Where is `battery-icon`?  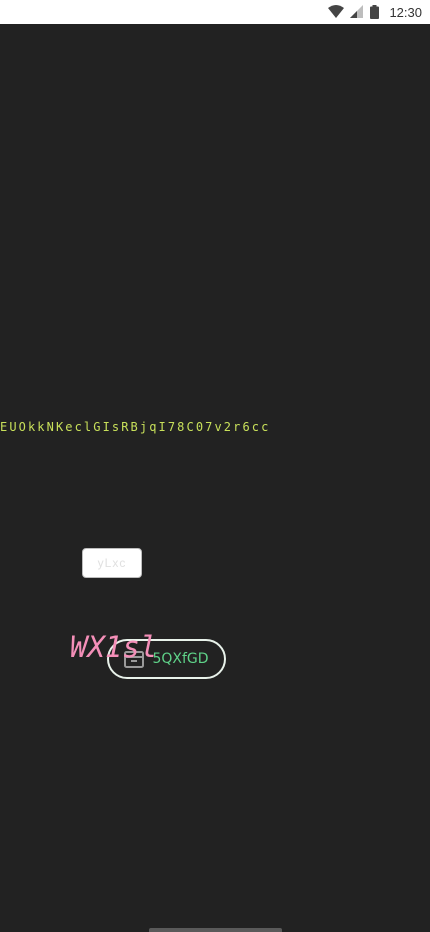
battery-icon is located at coordinates (375, 12).